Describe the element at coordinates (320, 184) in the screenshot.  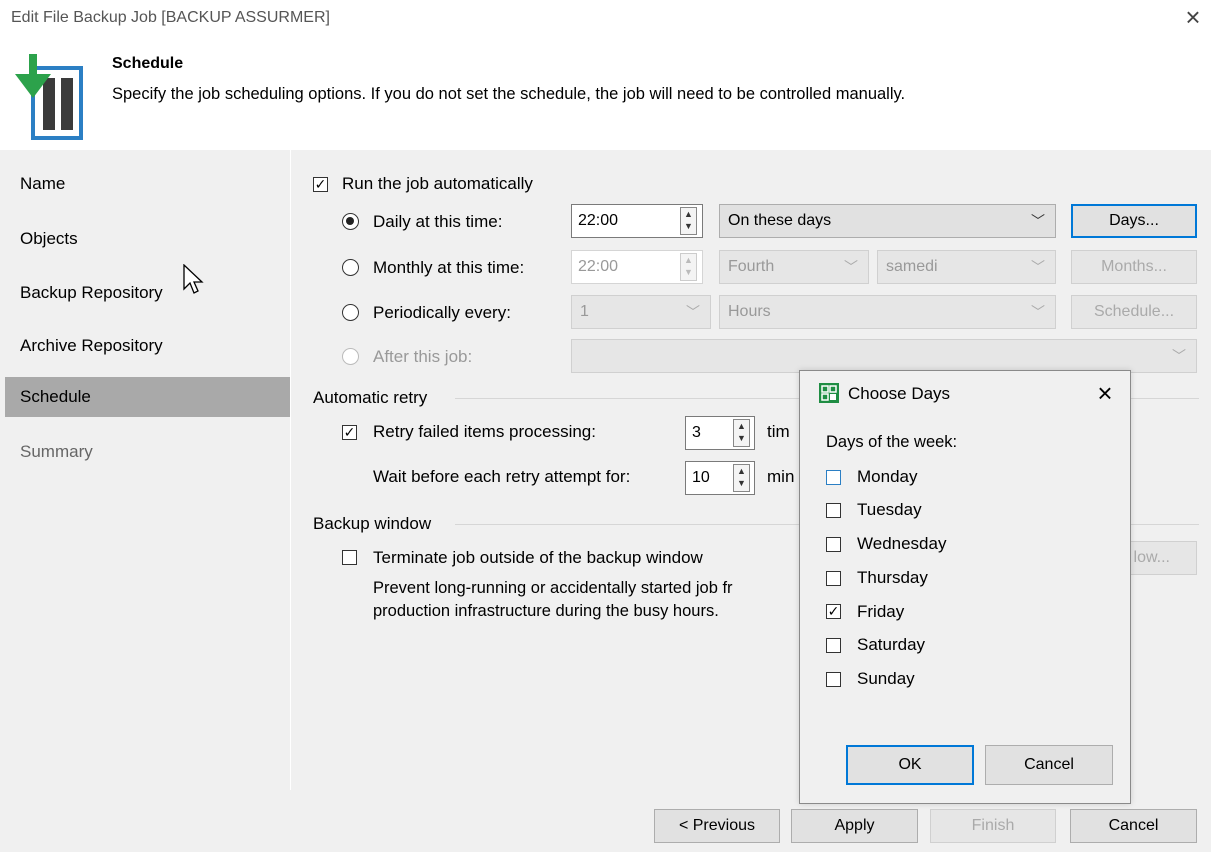
I see `run-automatically-checkbox: ✓` at that location.